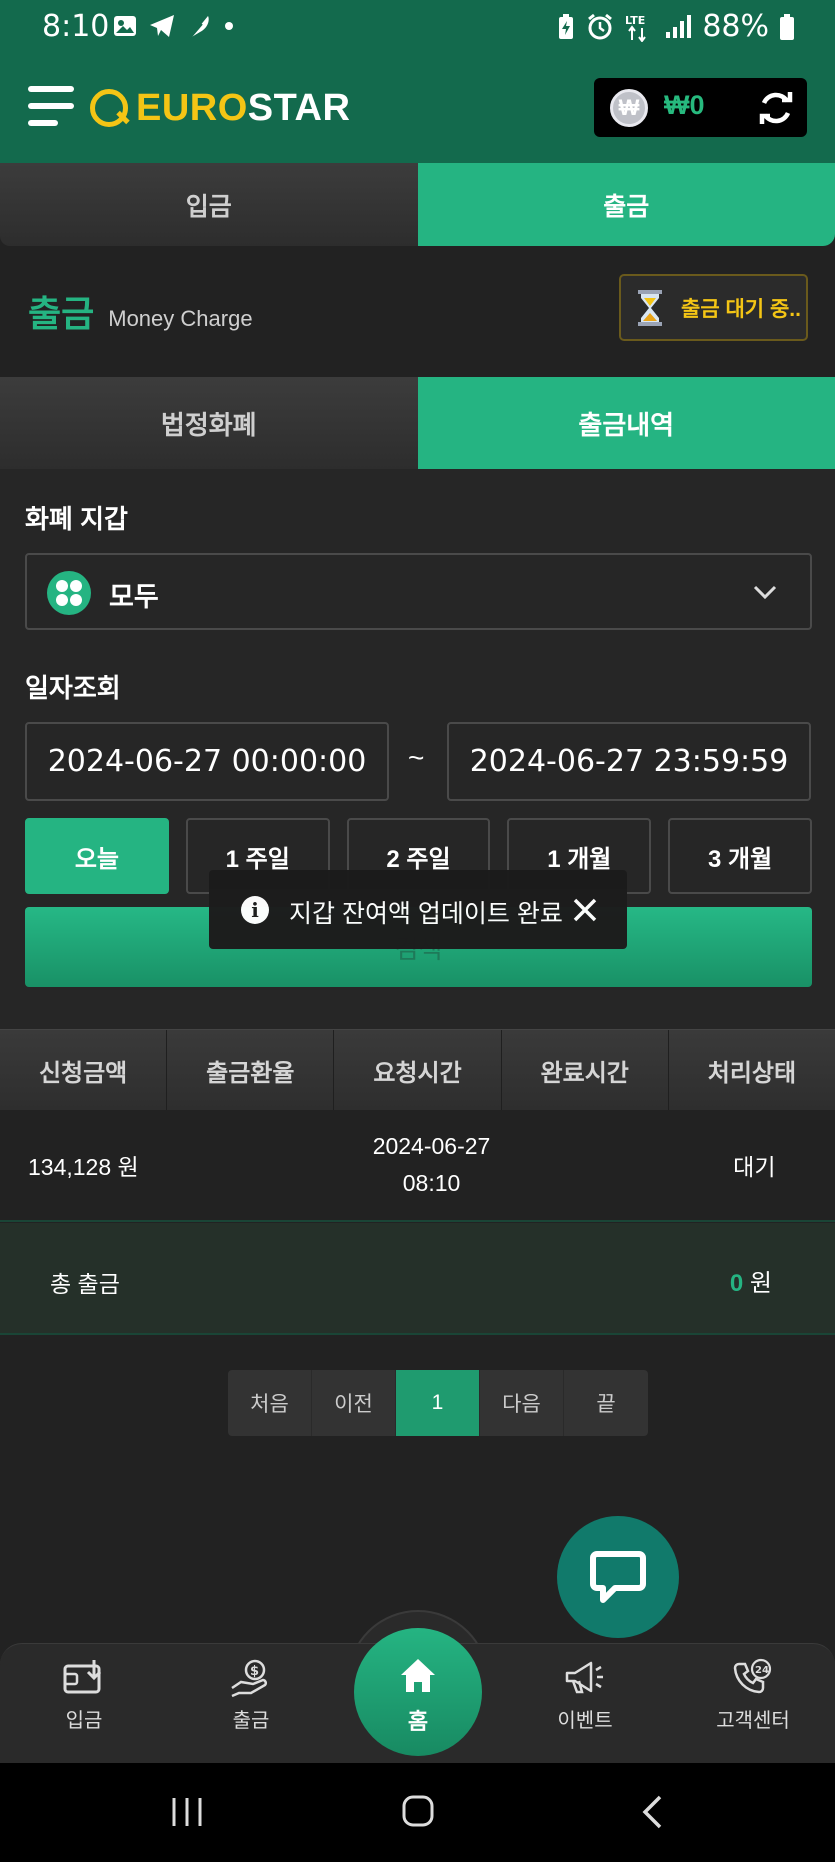  I want to click on alarm-icon, so click(600, 26).